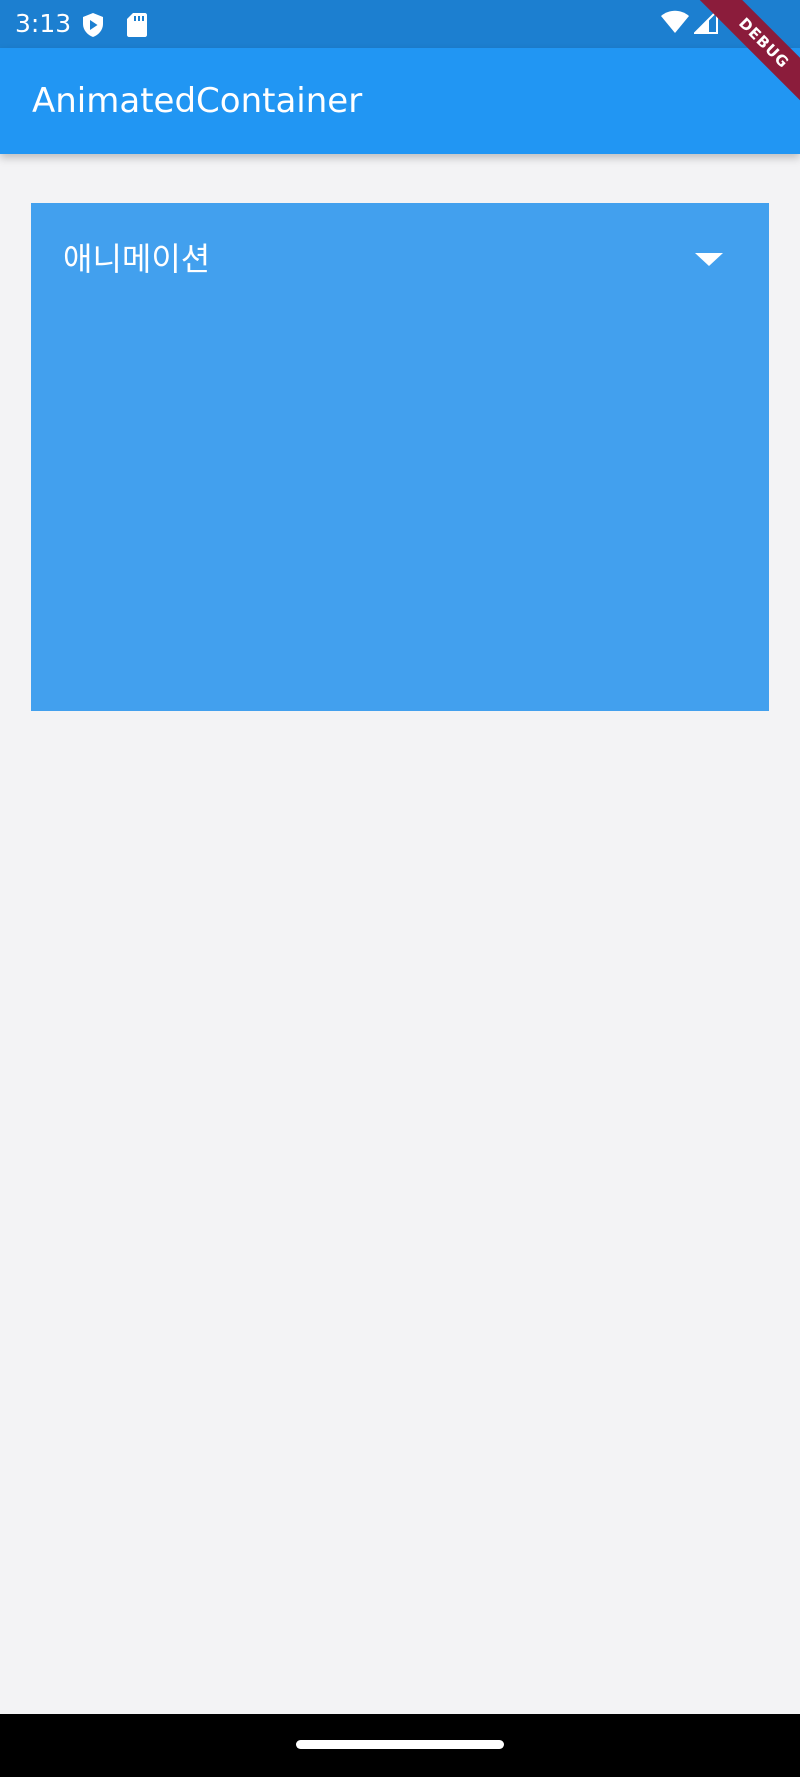 Image resolution: width=800 pixels, height=1777 pixels. Describe the element at coordinates (400, 101) in the screenshot. I see `app-bar: AnimatedContainer` at that location.